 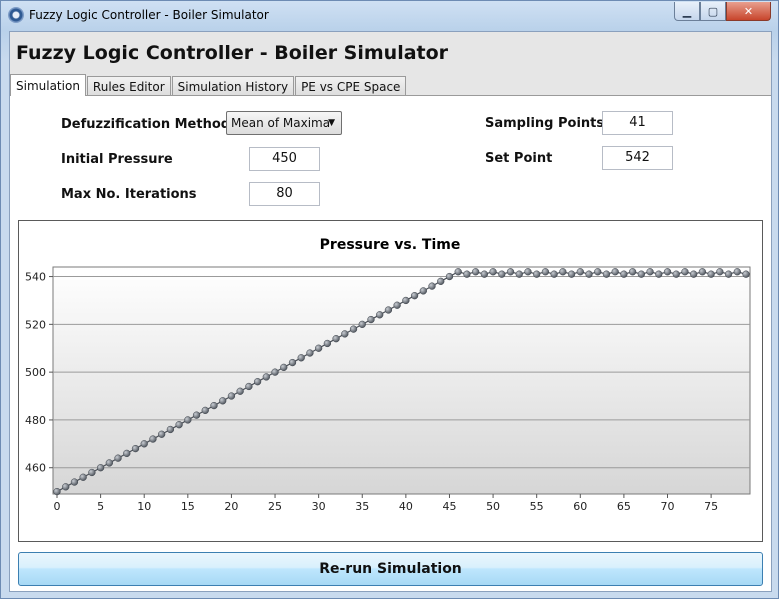 I want to click on x-tick-label: 15, so click(x=188, y=506).